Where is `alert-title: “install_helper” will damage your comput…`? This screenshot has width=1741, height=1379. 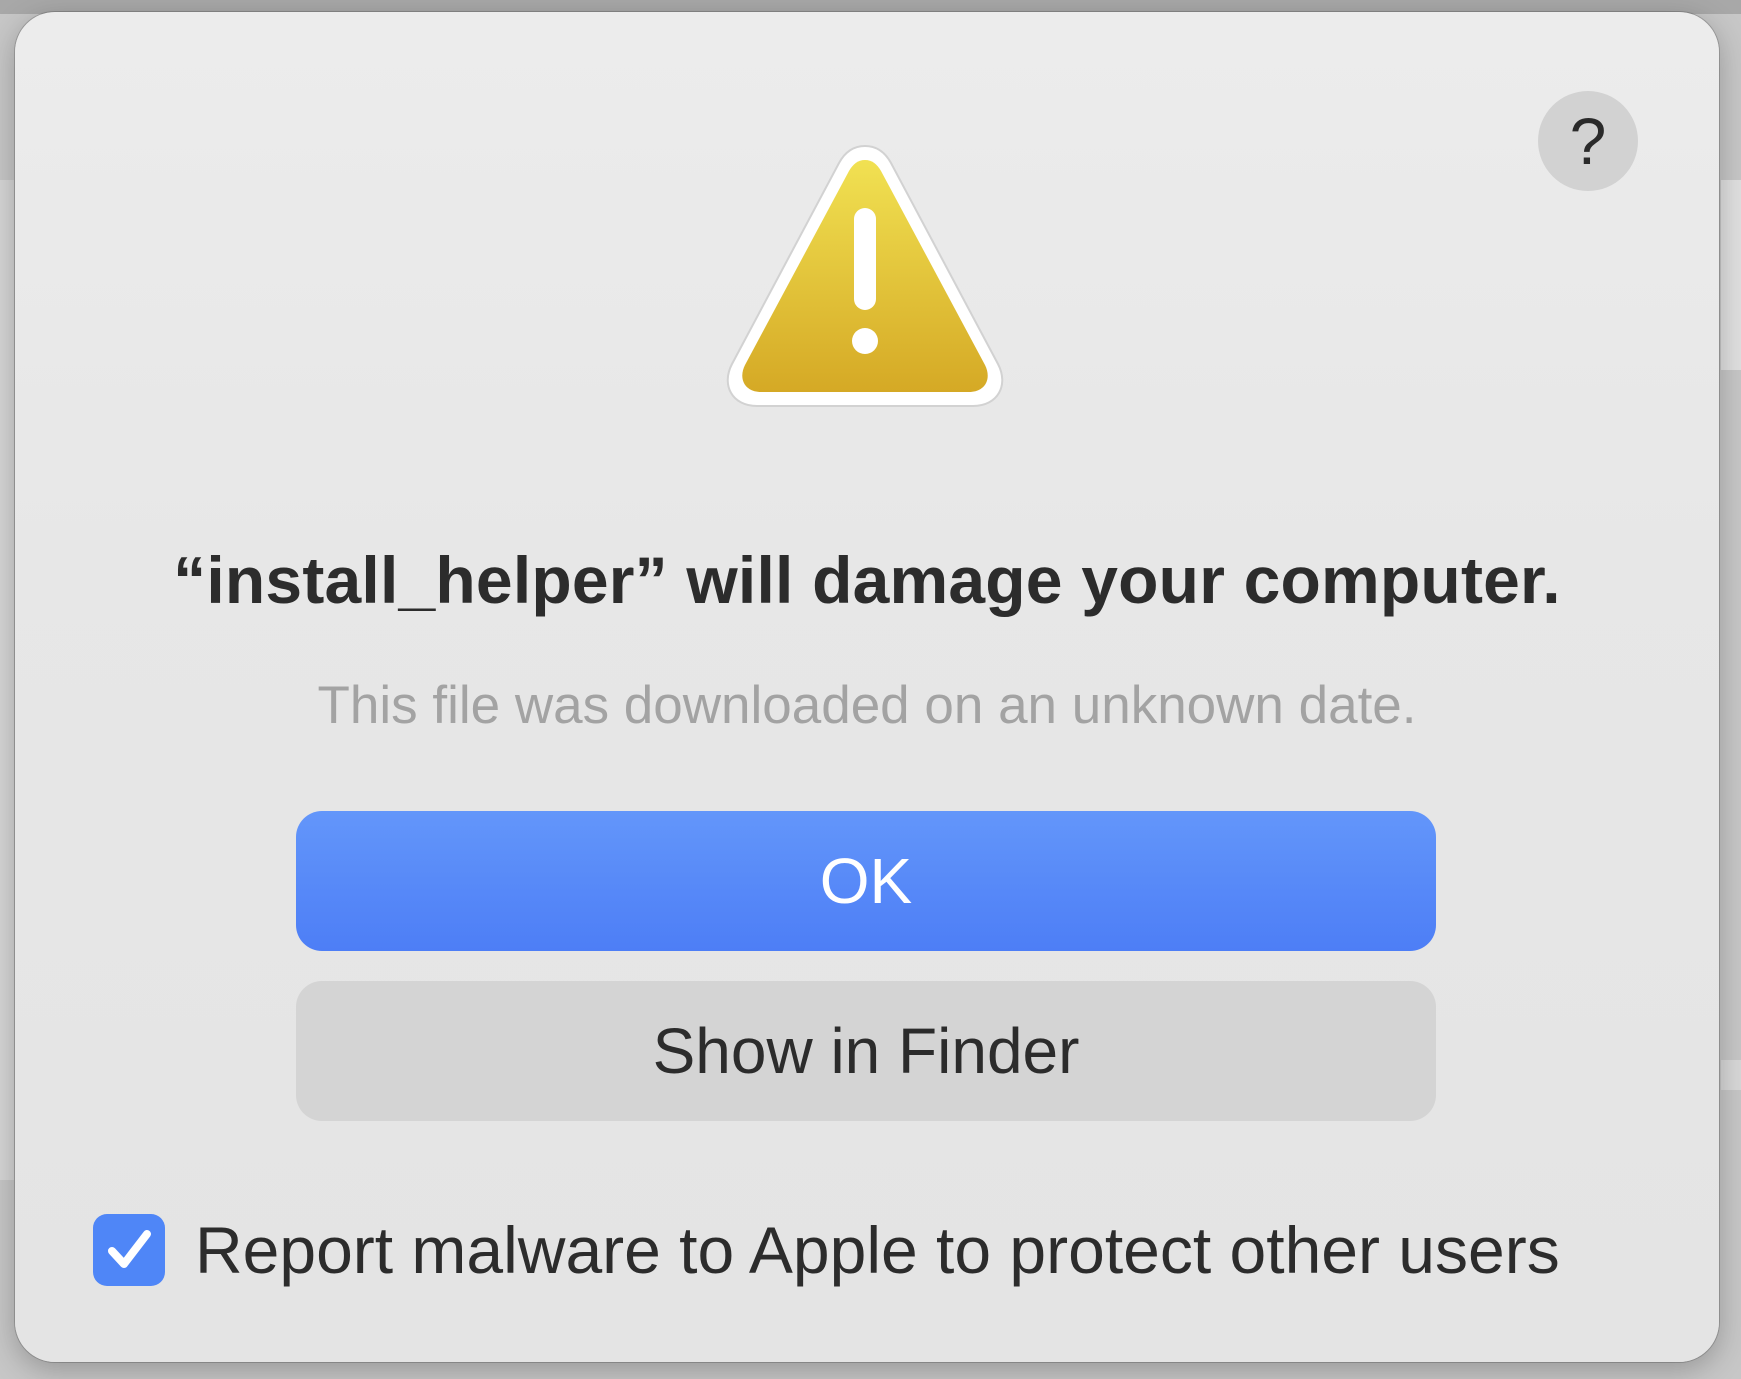
alert-title: “install_helper” will damage your comput… is located at coordinates (867, 580).